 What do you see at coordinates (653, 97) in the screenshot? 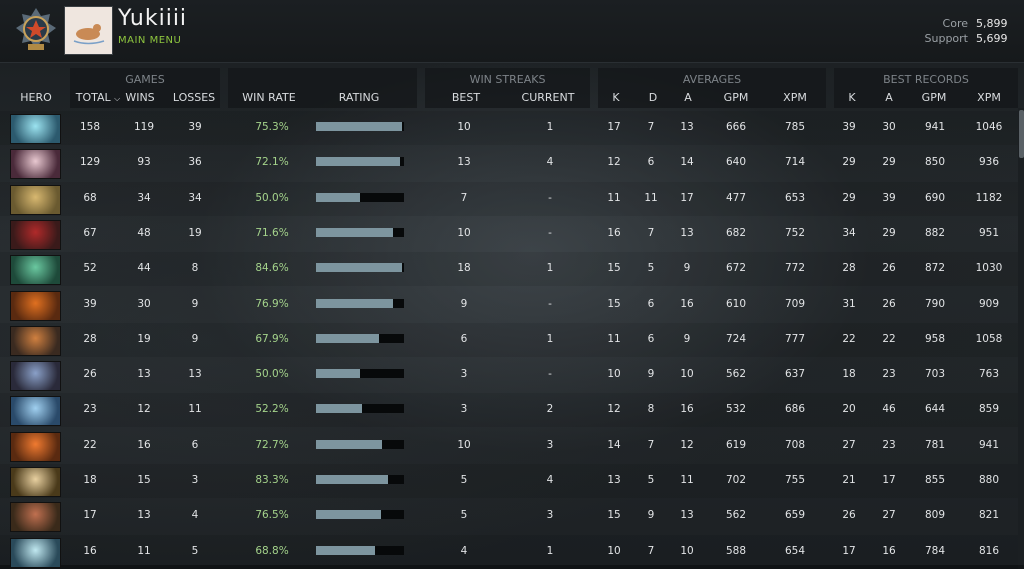
I see `column-header-avg-d: D` at bounding box center [653, 97].